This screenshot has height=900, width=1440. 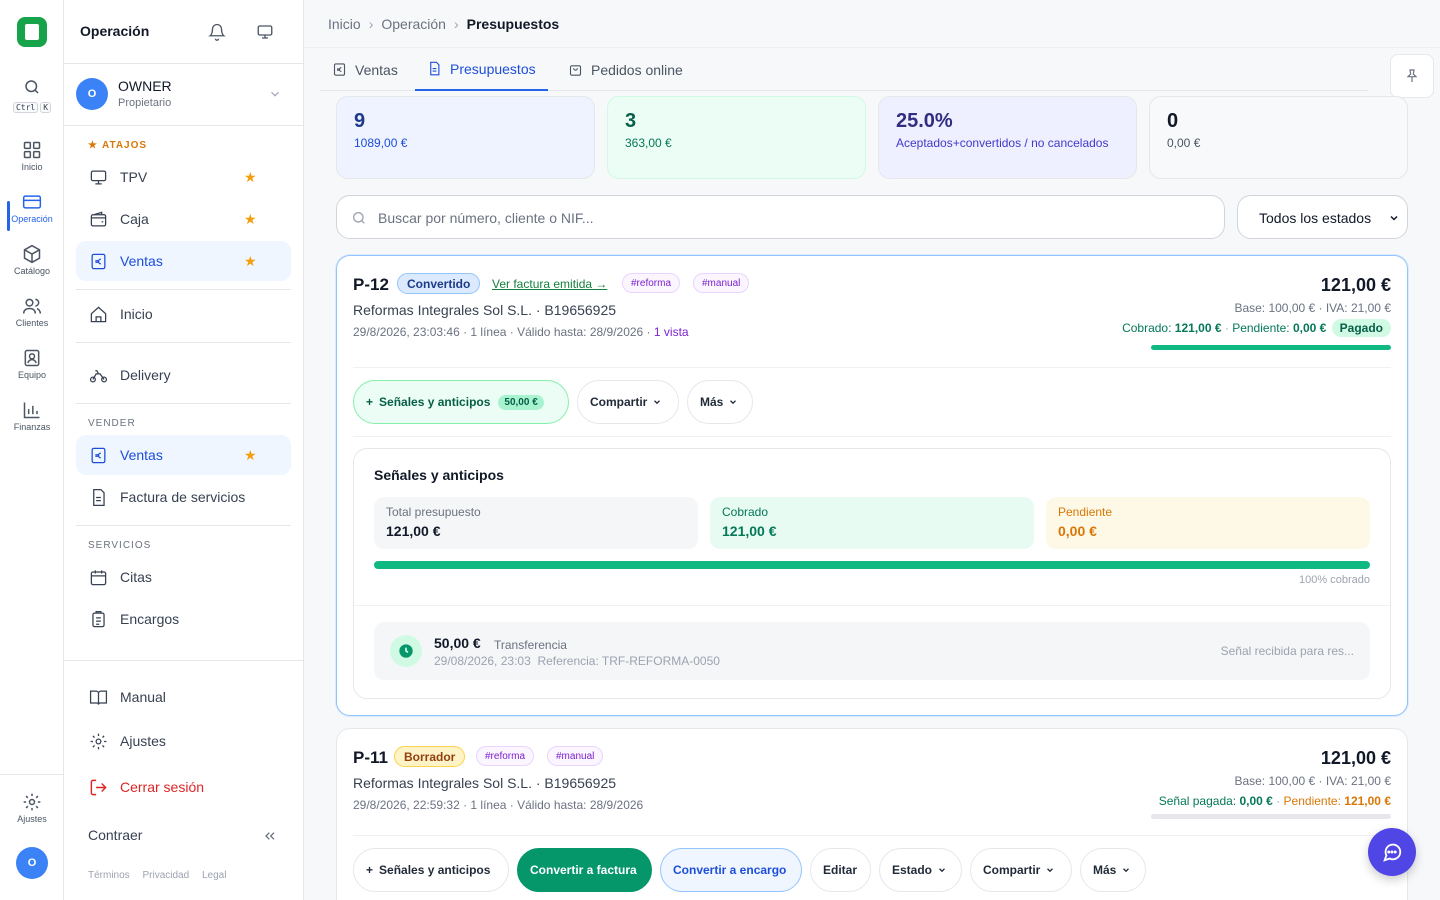 I want to click on deposits-button: + Señales y anticipos, so click(x=431, y=870).